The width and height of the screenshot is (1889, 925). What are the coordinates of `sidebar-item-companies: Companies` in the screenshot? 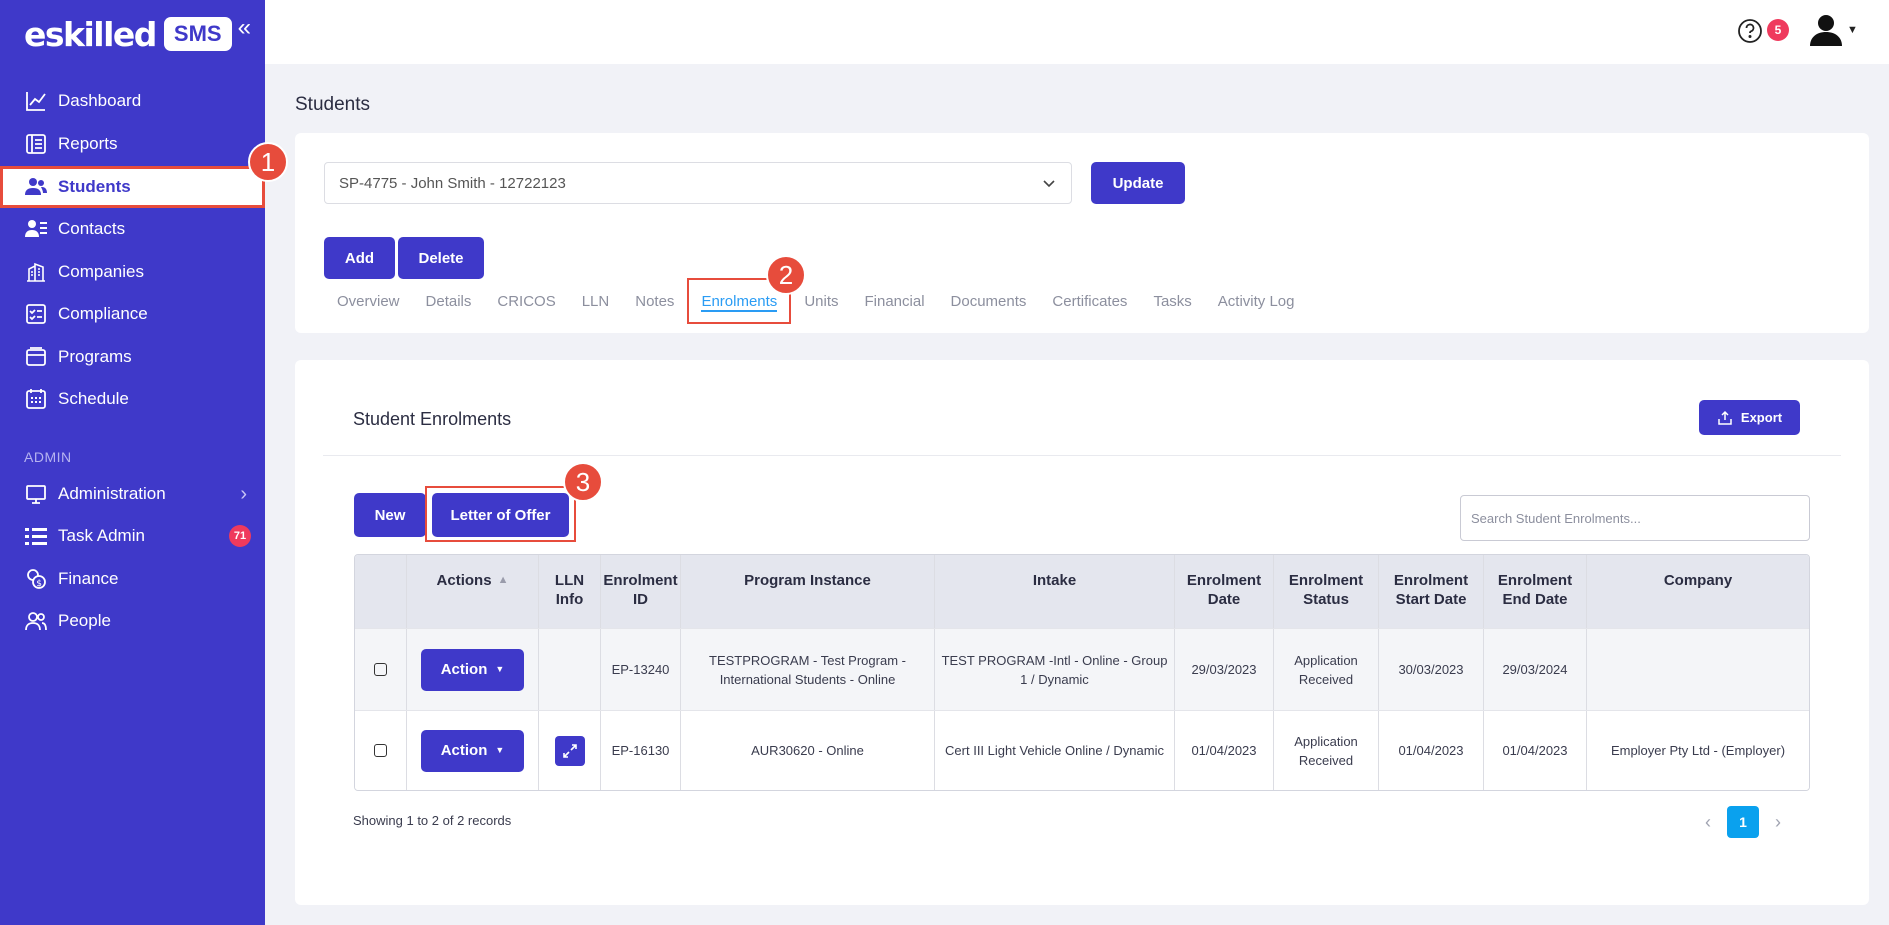 It's located at (132, 272).